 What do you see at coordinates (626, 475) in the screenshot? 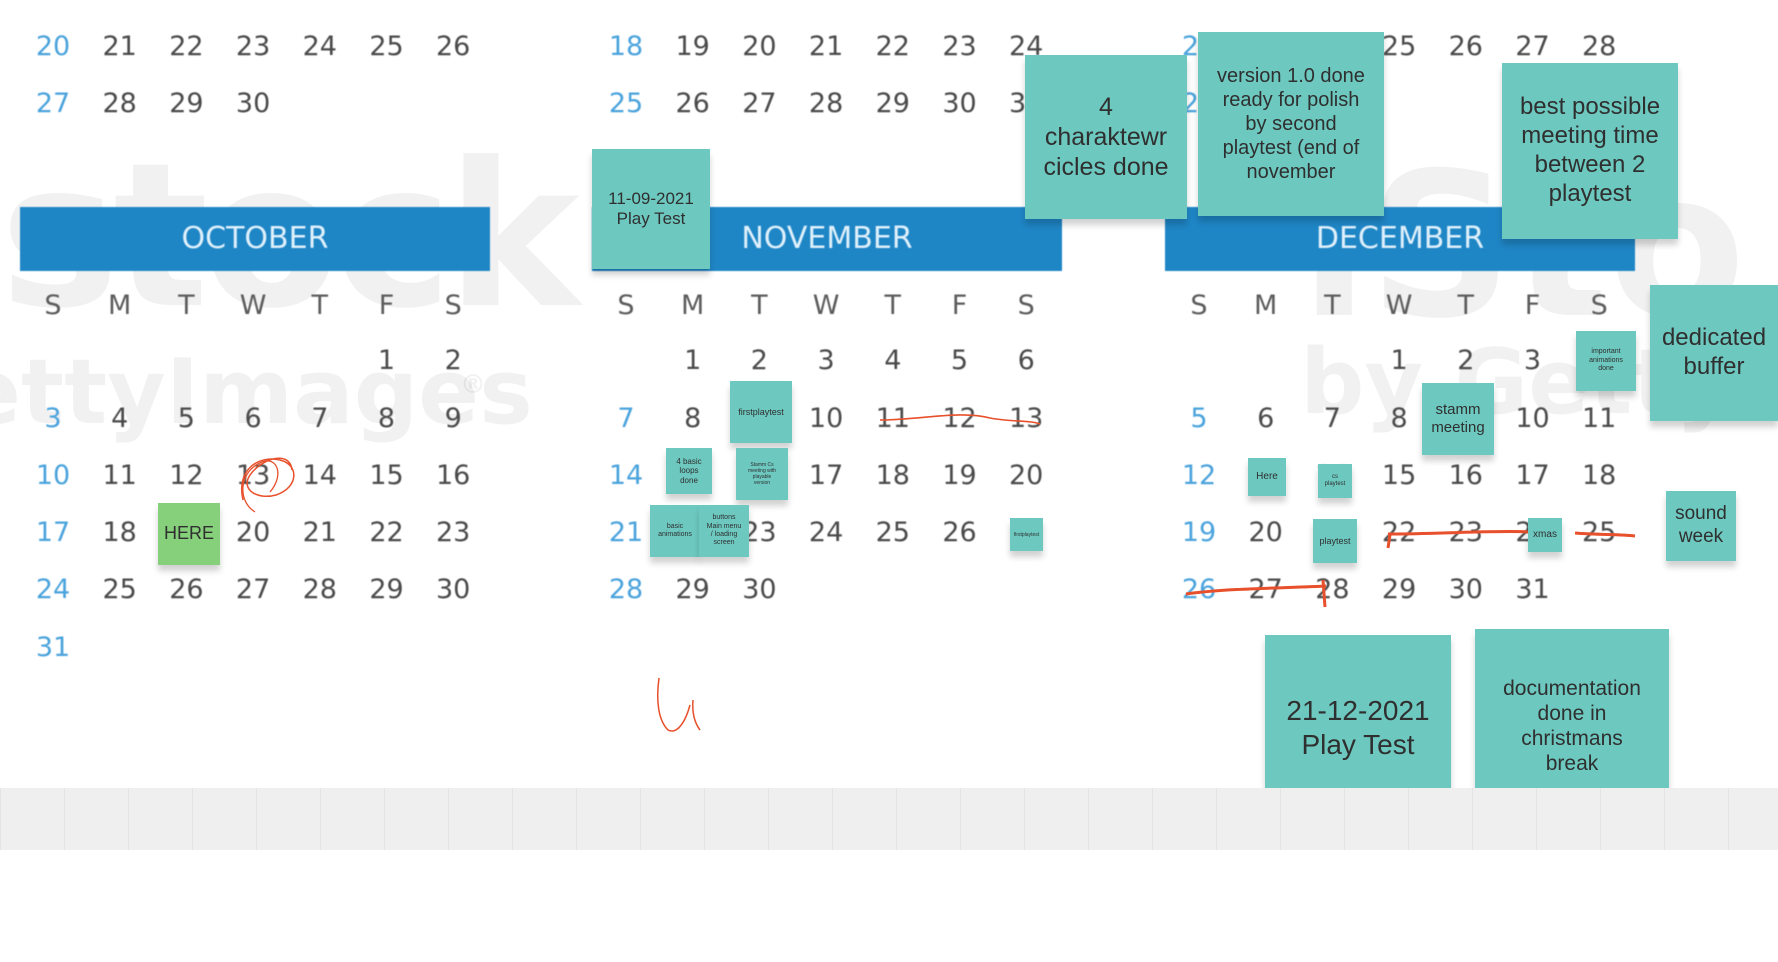
I see `day-november-14: 14` at bounding box center [626, 475].